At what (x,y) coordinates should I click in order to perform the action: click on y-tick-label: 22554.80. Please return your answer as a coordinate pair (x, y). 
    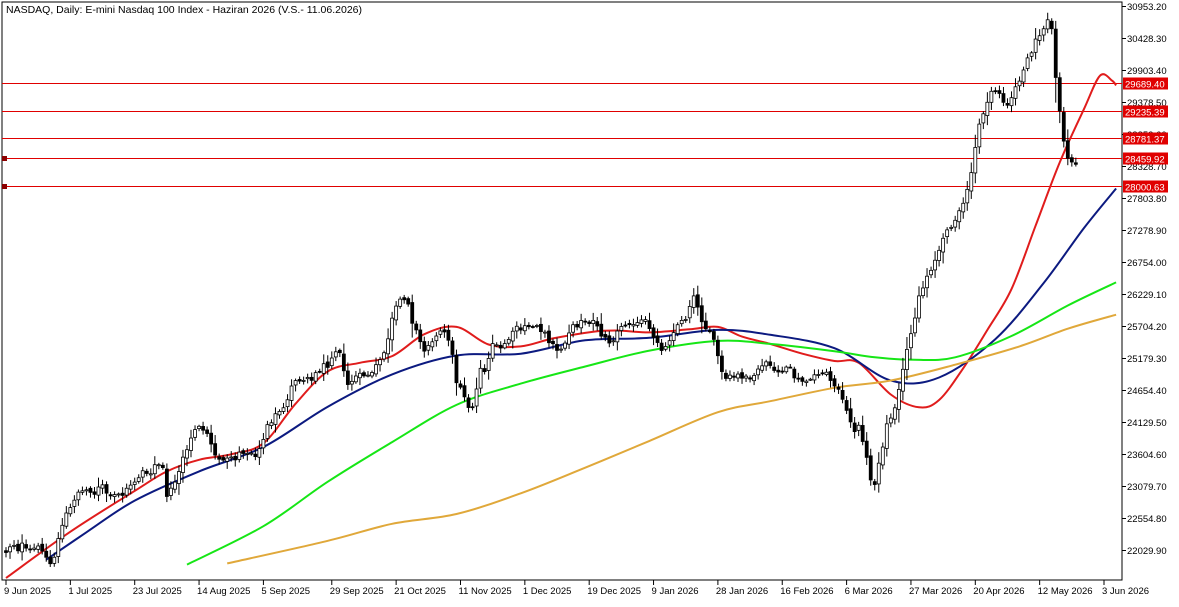
    Looking at the image, I should click on (1147, 519).